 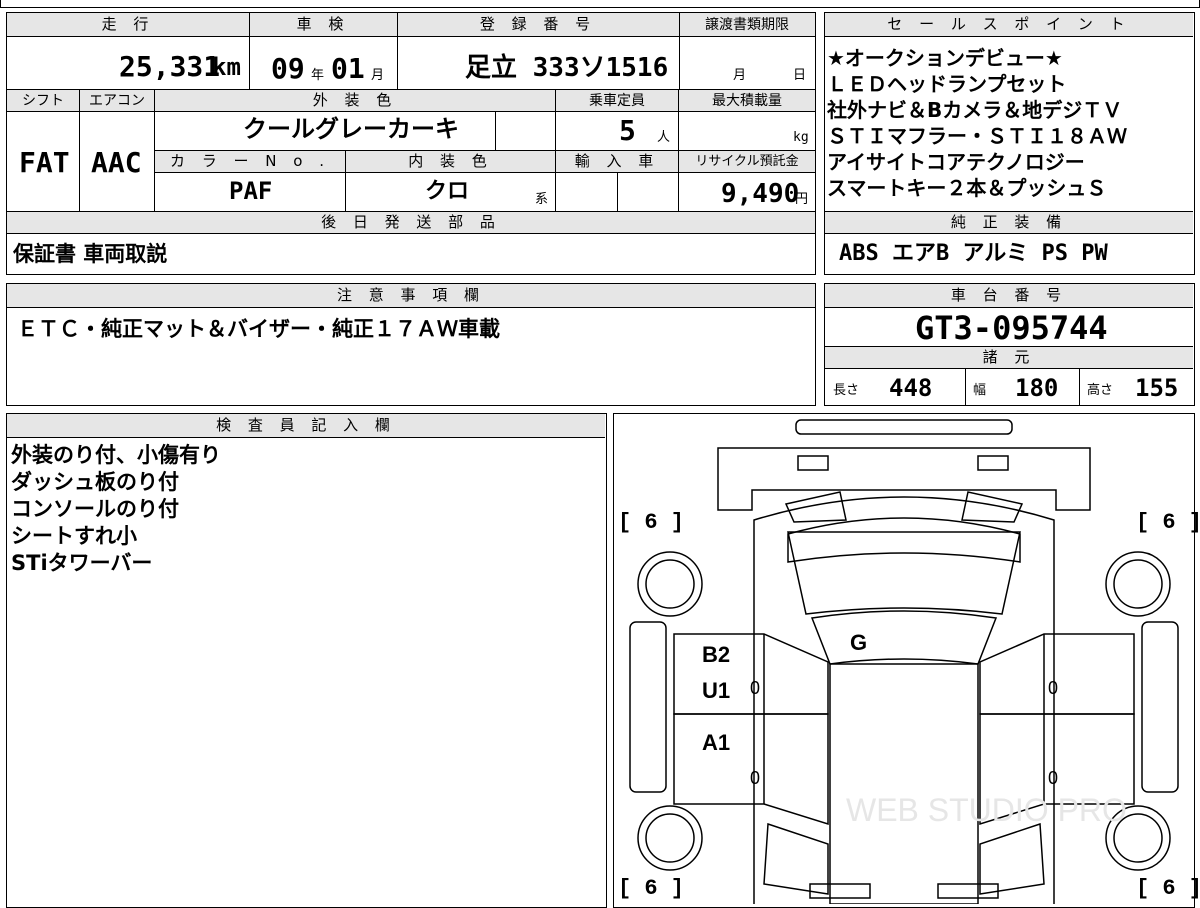 What do you see at coordinates (617, 101) in the screenshot?
I see `capacity-header: 乗車定員` at bounding box center [617, 101].